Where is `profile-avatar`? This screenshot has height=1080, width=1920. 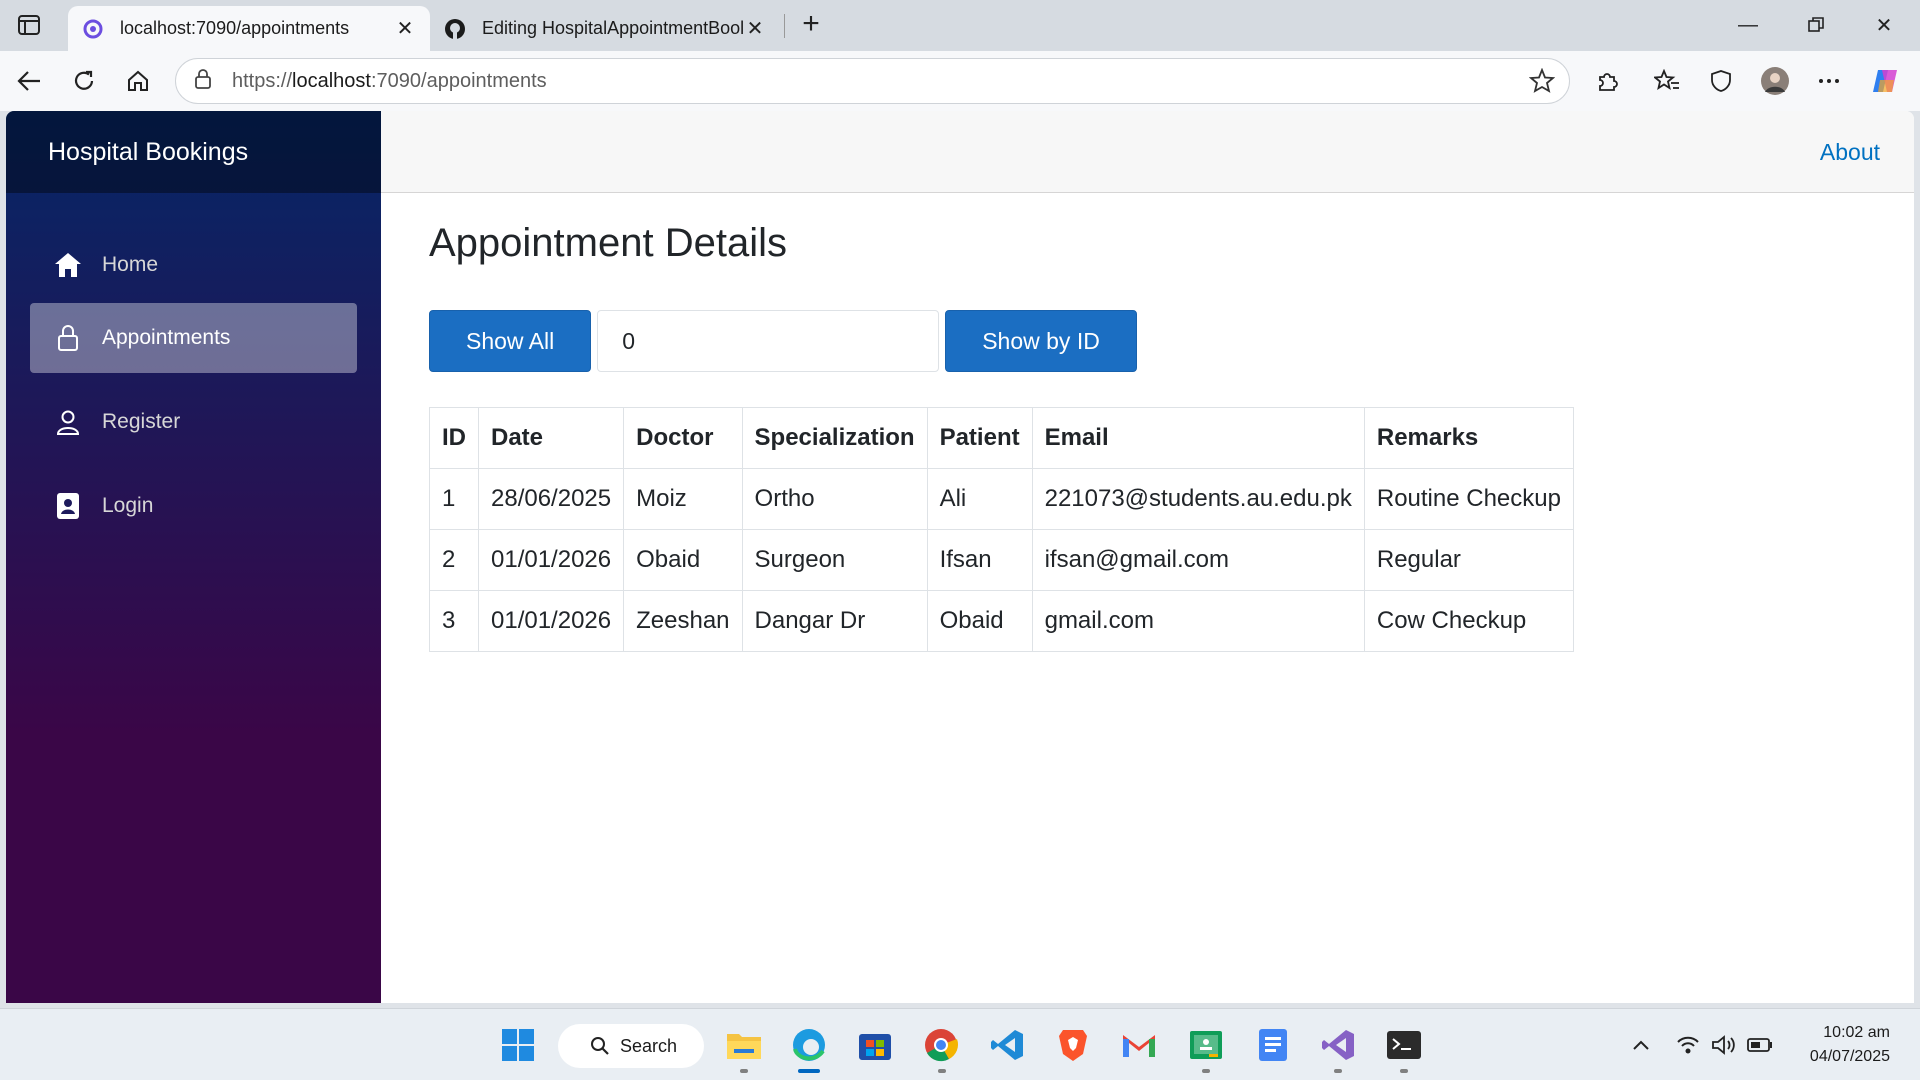 profile-avatar is located at coordinates (1775, 81).